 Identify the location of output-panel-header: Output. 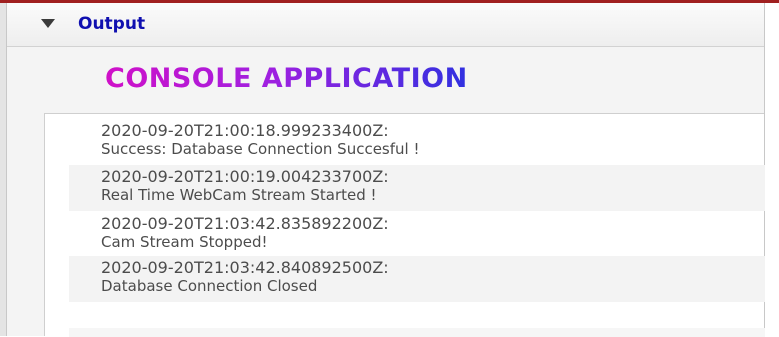
(385, 25).